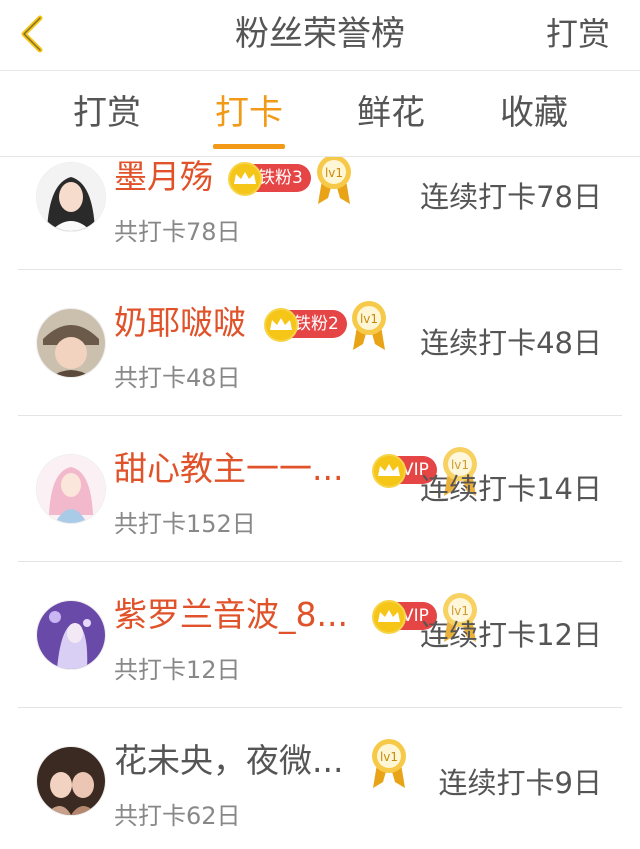 This screenshot has width=640, height=849. Describe the element at coordinates (511, 489) in the screenshot. I see `streak-text: 连续打卡14日` at that location.